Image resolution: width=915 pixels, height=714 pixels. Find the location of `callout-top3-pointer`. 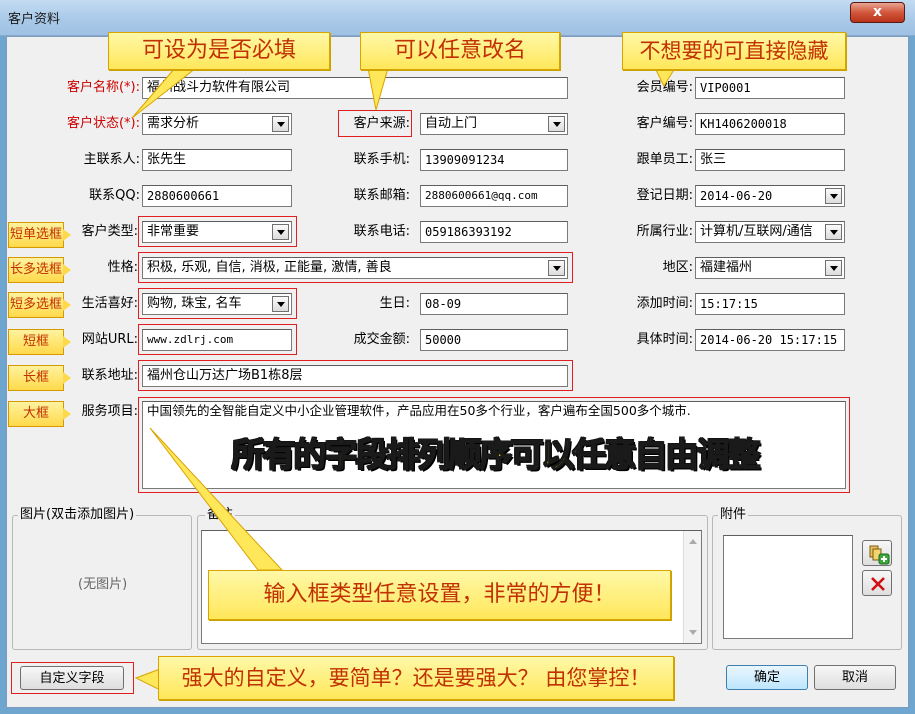

callout-top3-pointer is located at coordinates (665, 77).